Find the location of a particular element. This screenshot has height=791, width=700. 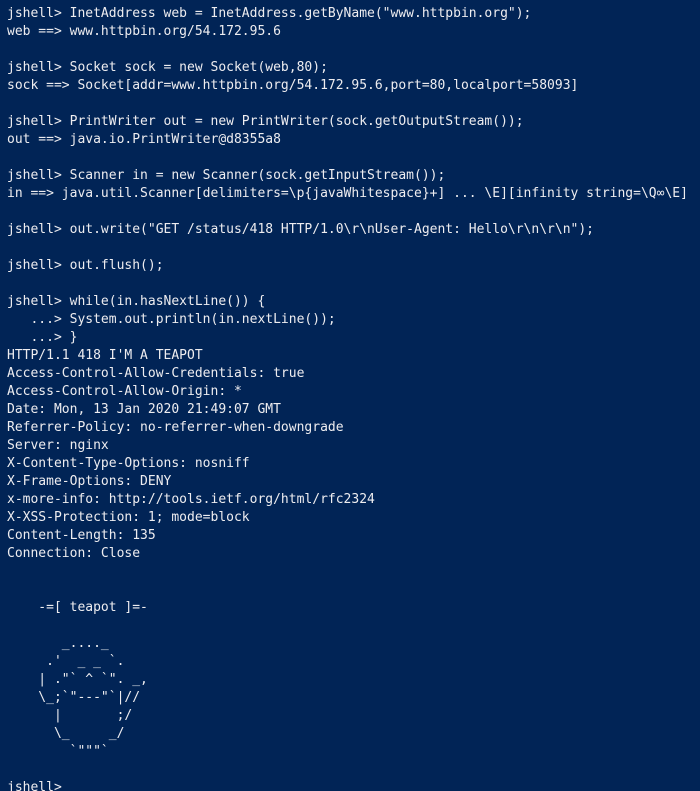

terminal-line: jshell> out.flush(); is located at coordinates (85, 265).